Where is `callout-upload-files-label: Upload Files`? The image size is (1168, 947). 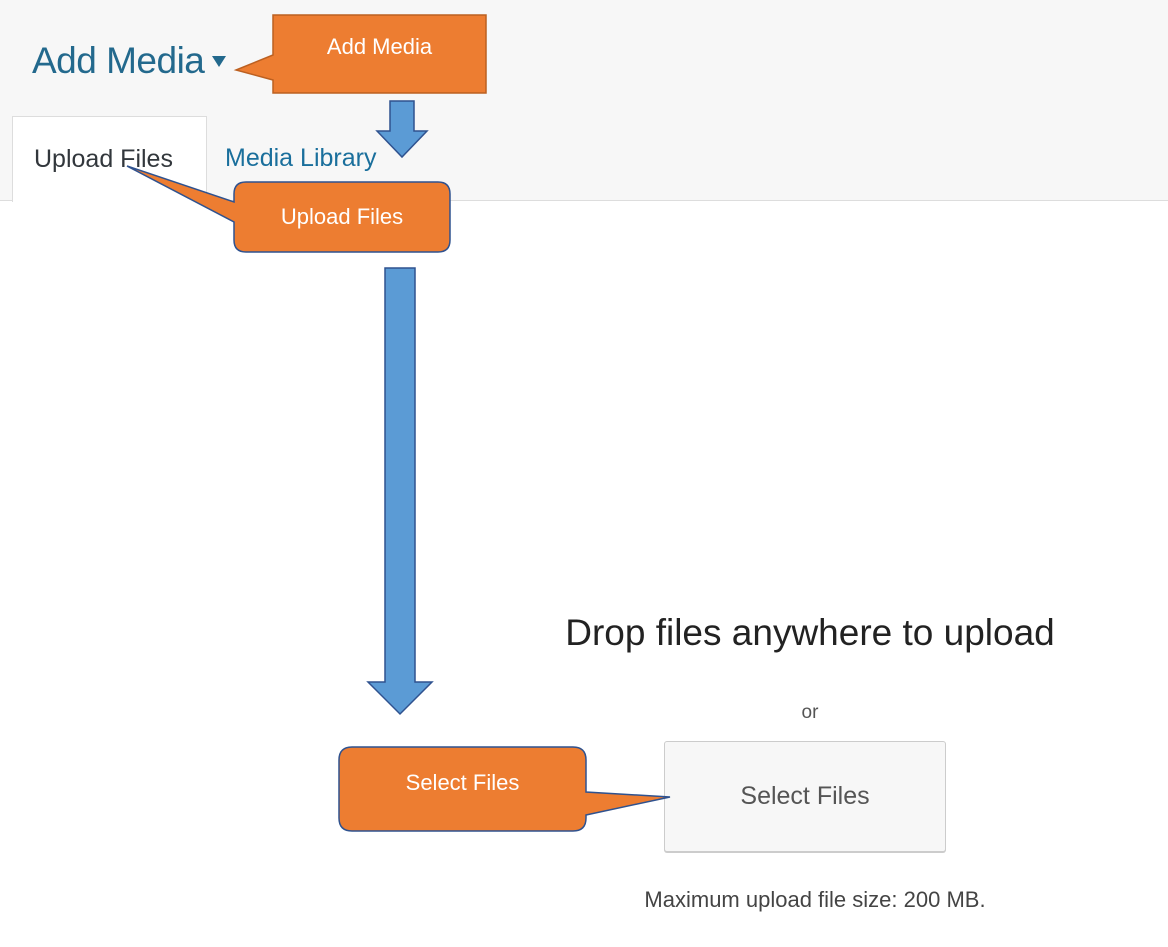 callout-upload-files-label: Upload Files is located at coordinates (342, 216).